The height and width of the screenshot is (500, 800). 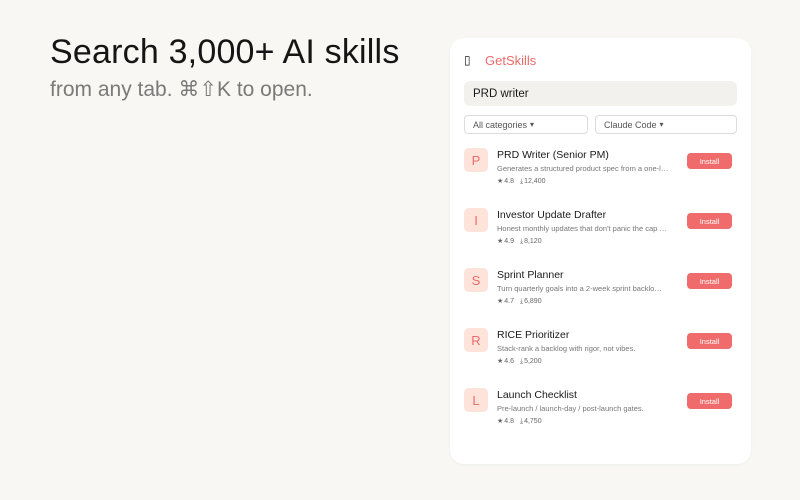 What do you see at coordinates (500, 124) in the screenshot?
I see `category-filter-label: All categories` at bounding box center [500, 124].